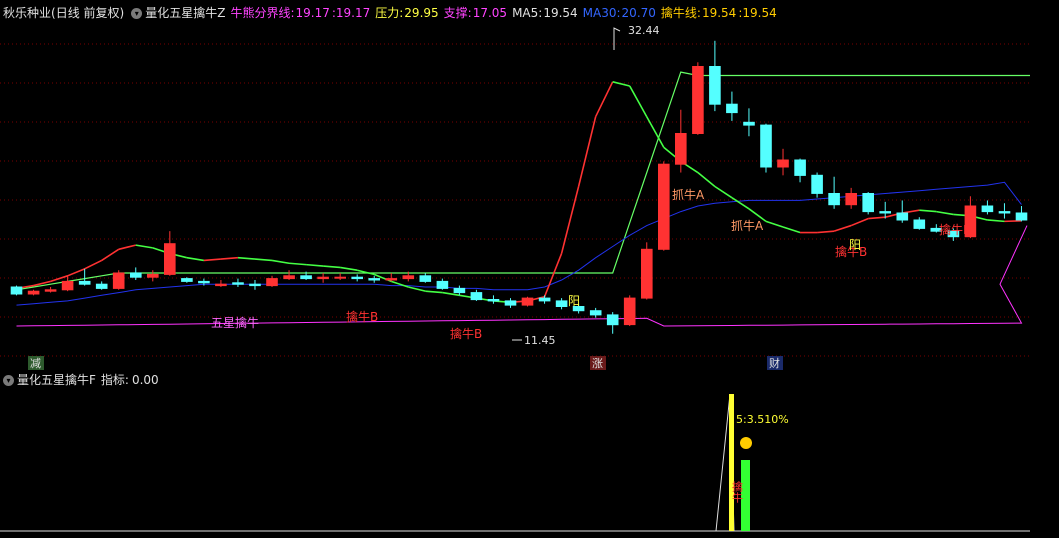 The height and width of the screenshot is (538, 1059). I want to click on qinniu-line-value-2: :19.54, so click(757, 13).